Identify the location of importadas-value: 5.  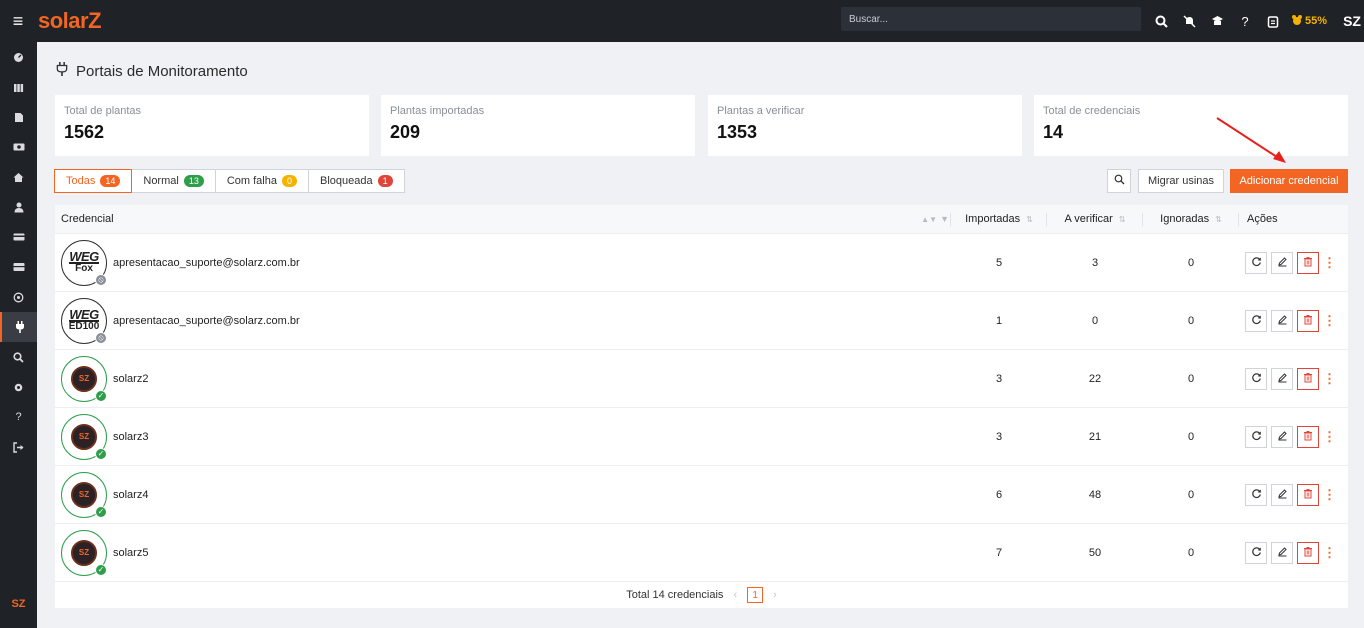
(999, 262).